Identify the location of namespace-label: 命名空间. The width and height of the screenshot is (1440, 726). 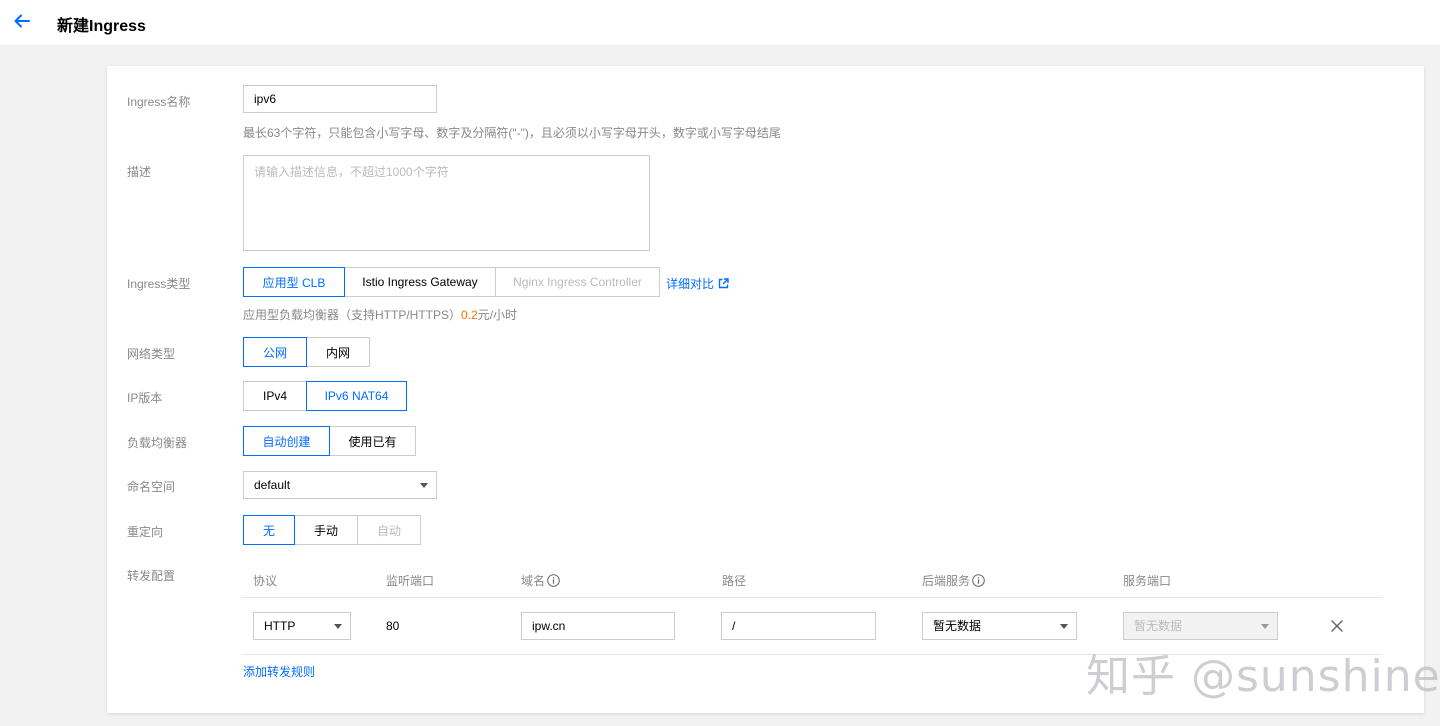
(151, 487).